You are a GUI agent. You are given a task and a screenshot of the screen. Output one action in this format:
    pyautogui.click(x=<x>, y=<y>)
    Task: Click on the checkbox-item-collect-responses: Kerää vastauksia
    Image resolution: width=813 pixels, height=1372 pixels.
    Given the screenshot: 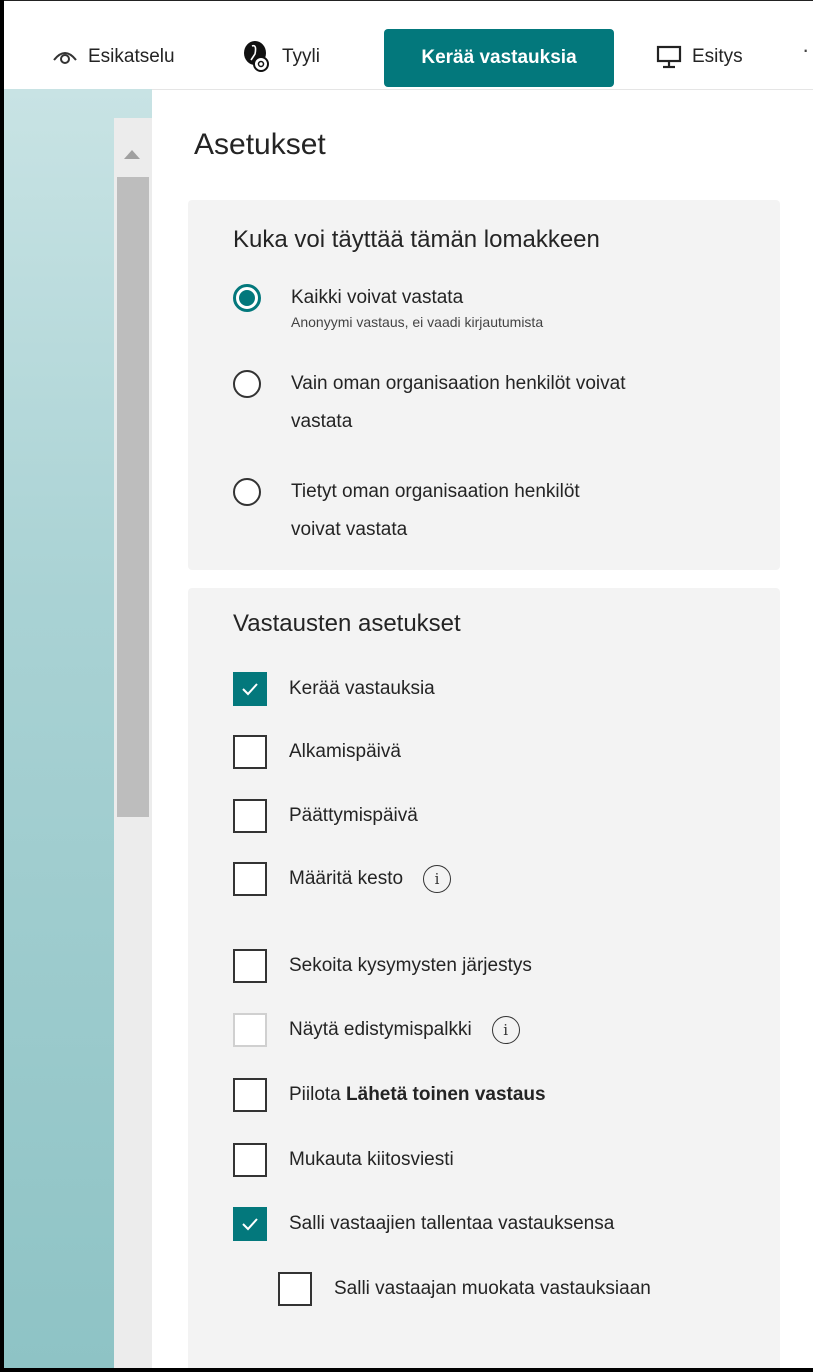 What is the action you would take?
    pyautogui.click(x=334, y=689)
    